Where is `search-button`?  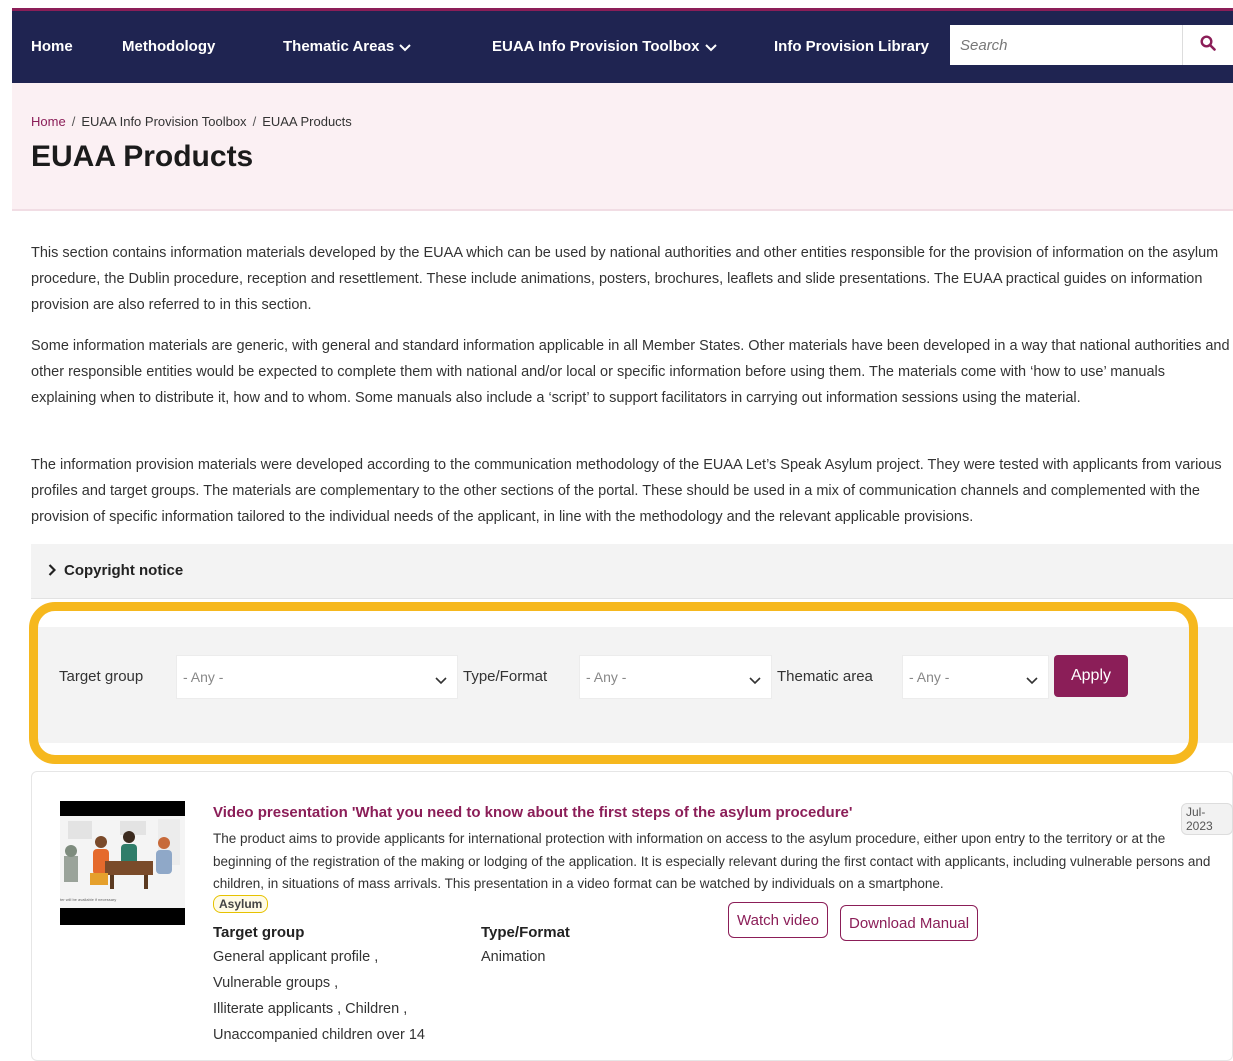
search-button is located at coordinates (1207, 45).